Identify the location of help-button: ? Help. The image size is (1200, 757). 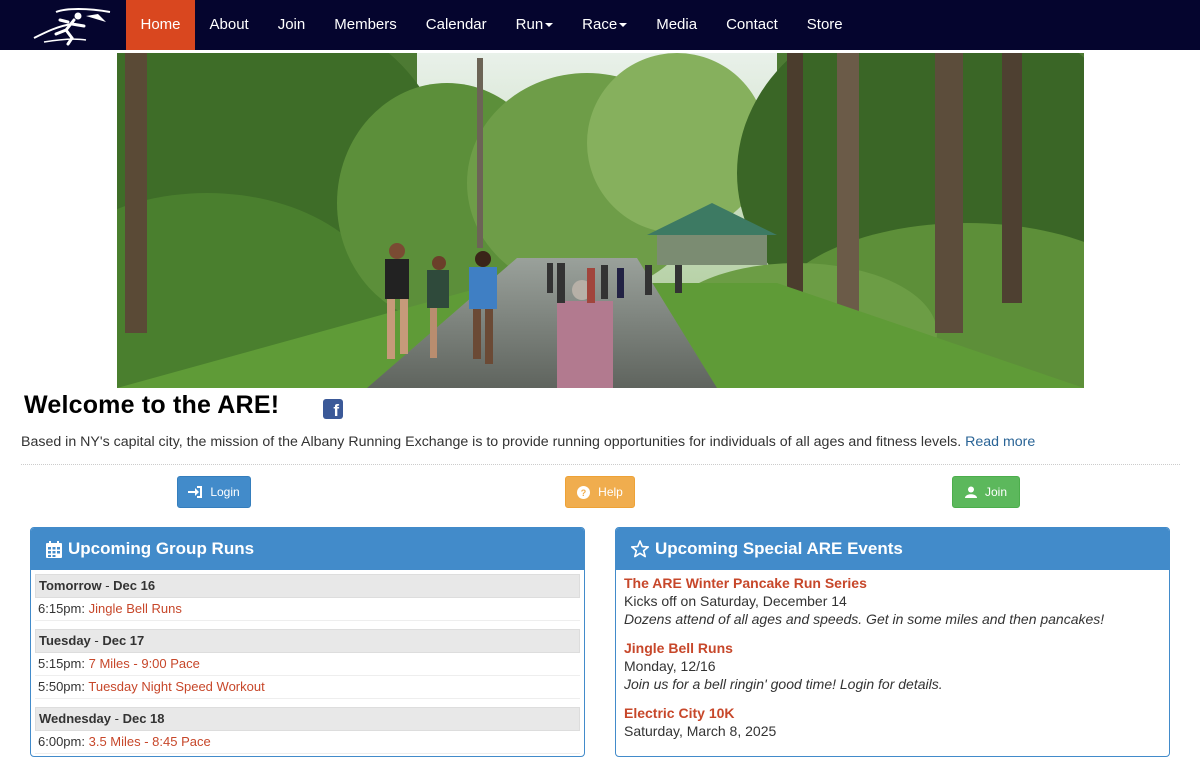
(600, 492).